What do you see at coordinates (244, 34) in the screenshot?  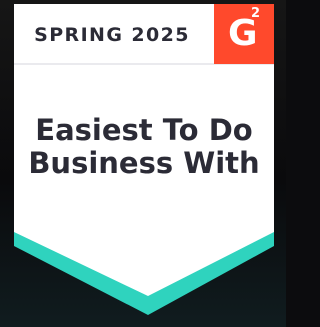 I see `g2-logo-icon: G 2` at bounding box center [244, 34].